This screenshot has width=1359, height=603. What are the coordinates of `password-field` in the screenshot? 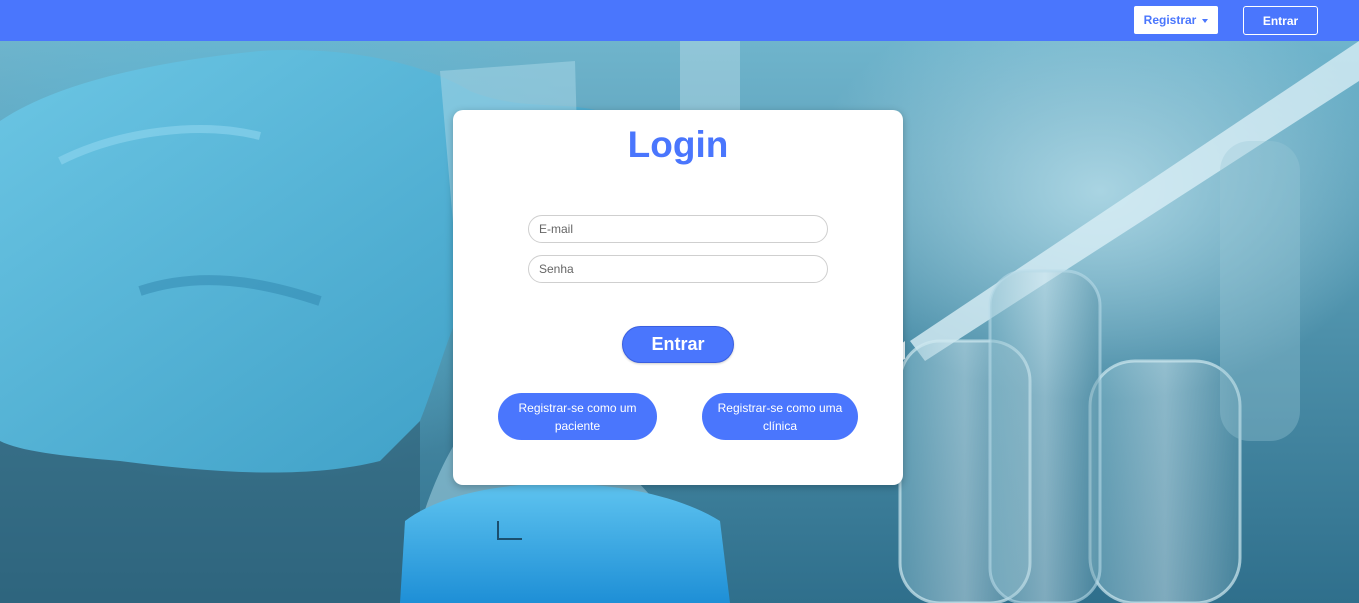 It's located at (678, 269).